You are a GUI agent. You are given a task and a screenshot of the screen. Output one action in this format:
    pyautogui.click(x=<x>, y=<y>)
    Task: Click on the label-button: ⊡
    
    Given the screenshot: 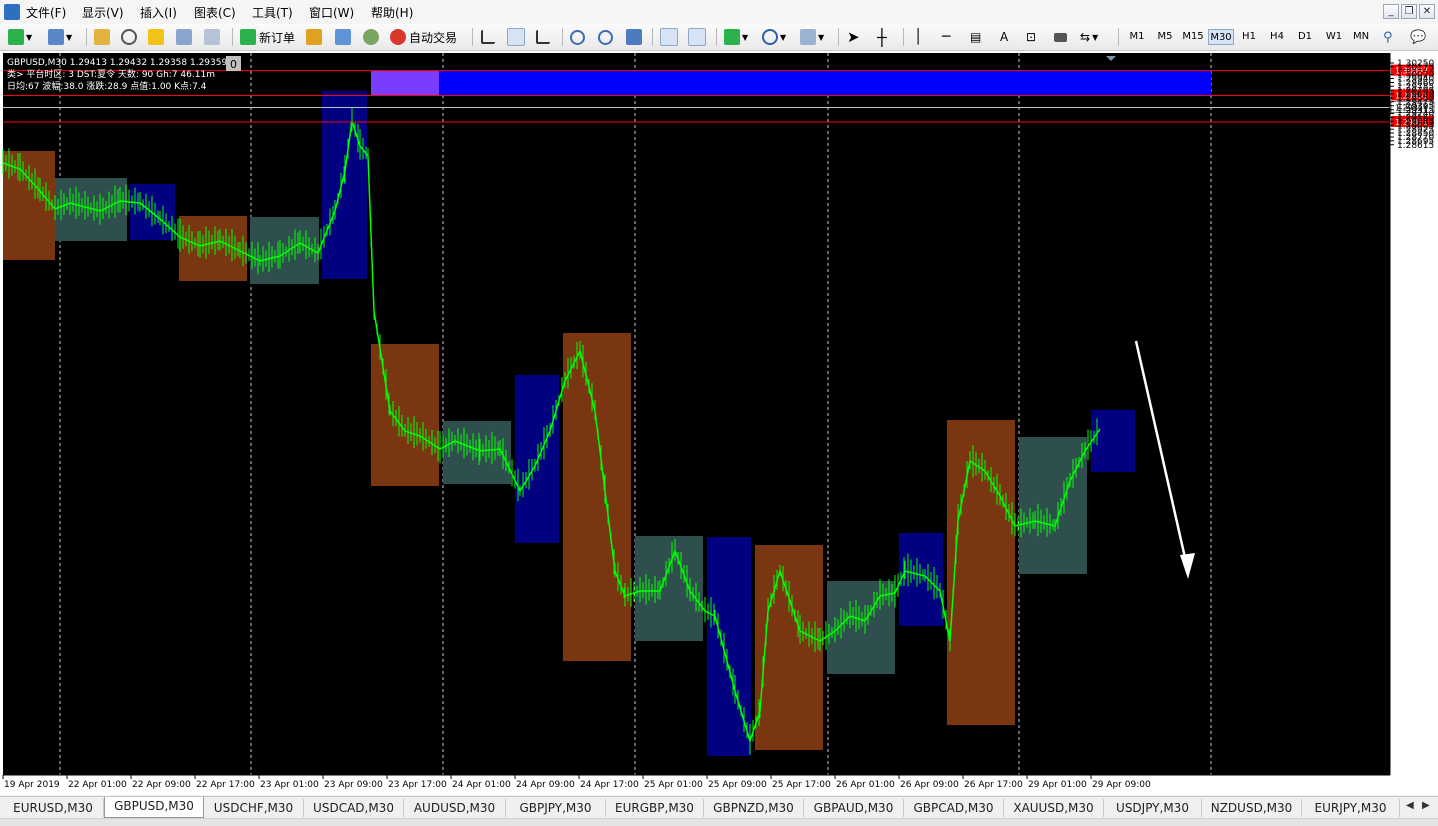 What is the action you would take?
    pyautogui.click(x=1031, y=37)
    